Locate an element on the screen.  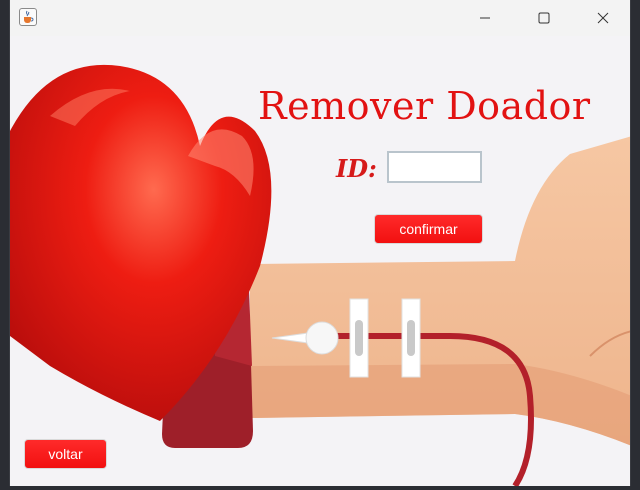
minimize-button is located at coordinates (485, 18).